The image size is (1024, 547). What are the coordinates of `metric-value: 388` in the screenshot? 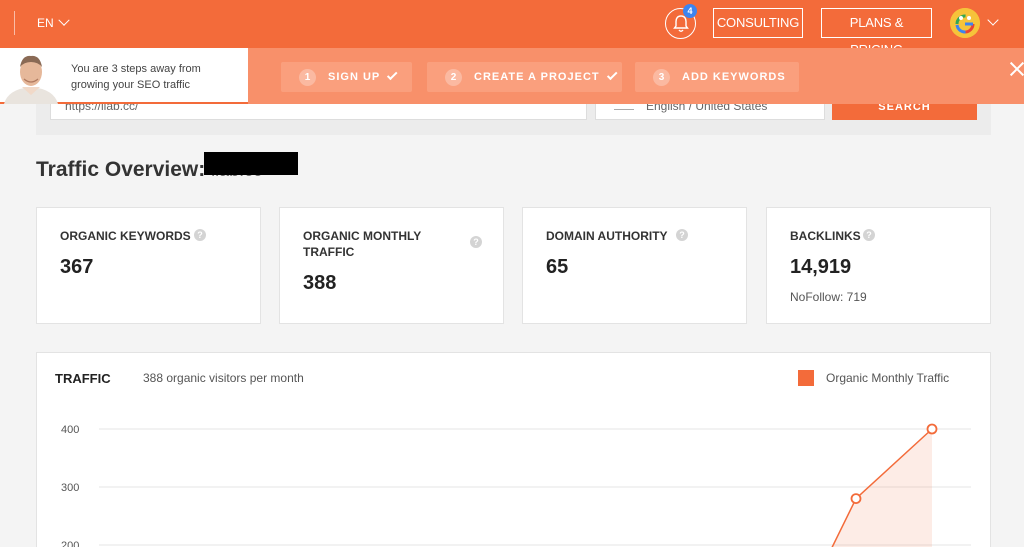 It's located at (320, 283).